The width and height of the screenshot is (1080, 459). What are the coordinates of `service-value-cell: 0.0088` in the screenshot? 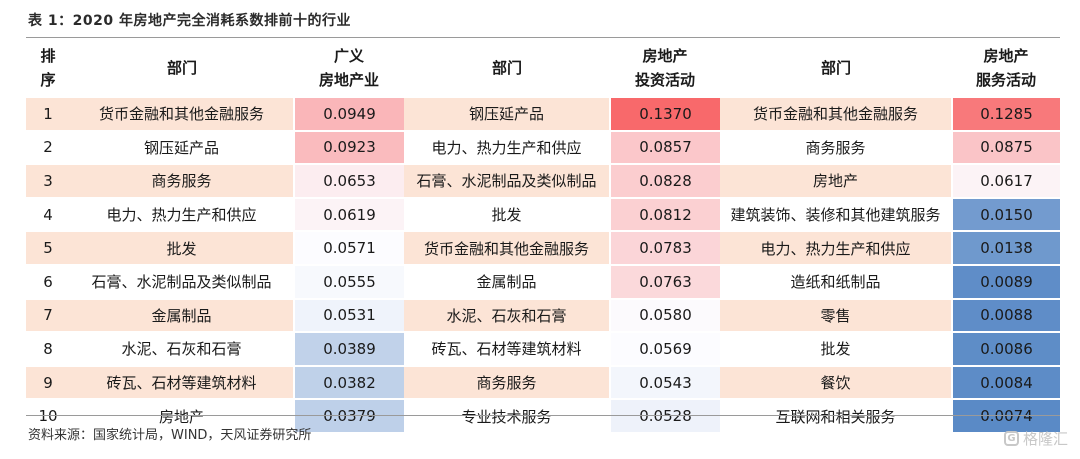 It's located at (1005, 315).